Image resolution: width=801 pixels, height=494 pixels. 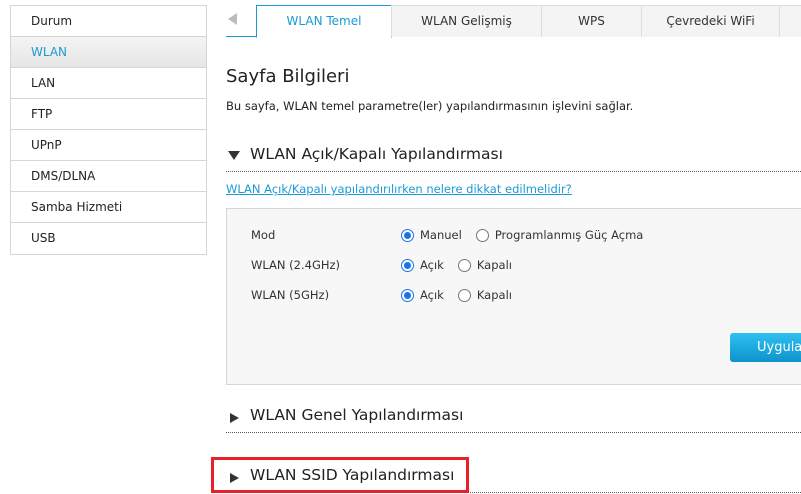 I want to click on caret-down-icon, so click(x=234, y=155).